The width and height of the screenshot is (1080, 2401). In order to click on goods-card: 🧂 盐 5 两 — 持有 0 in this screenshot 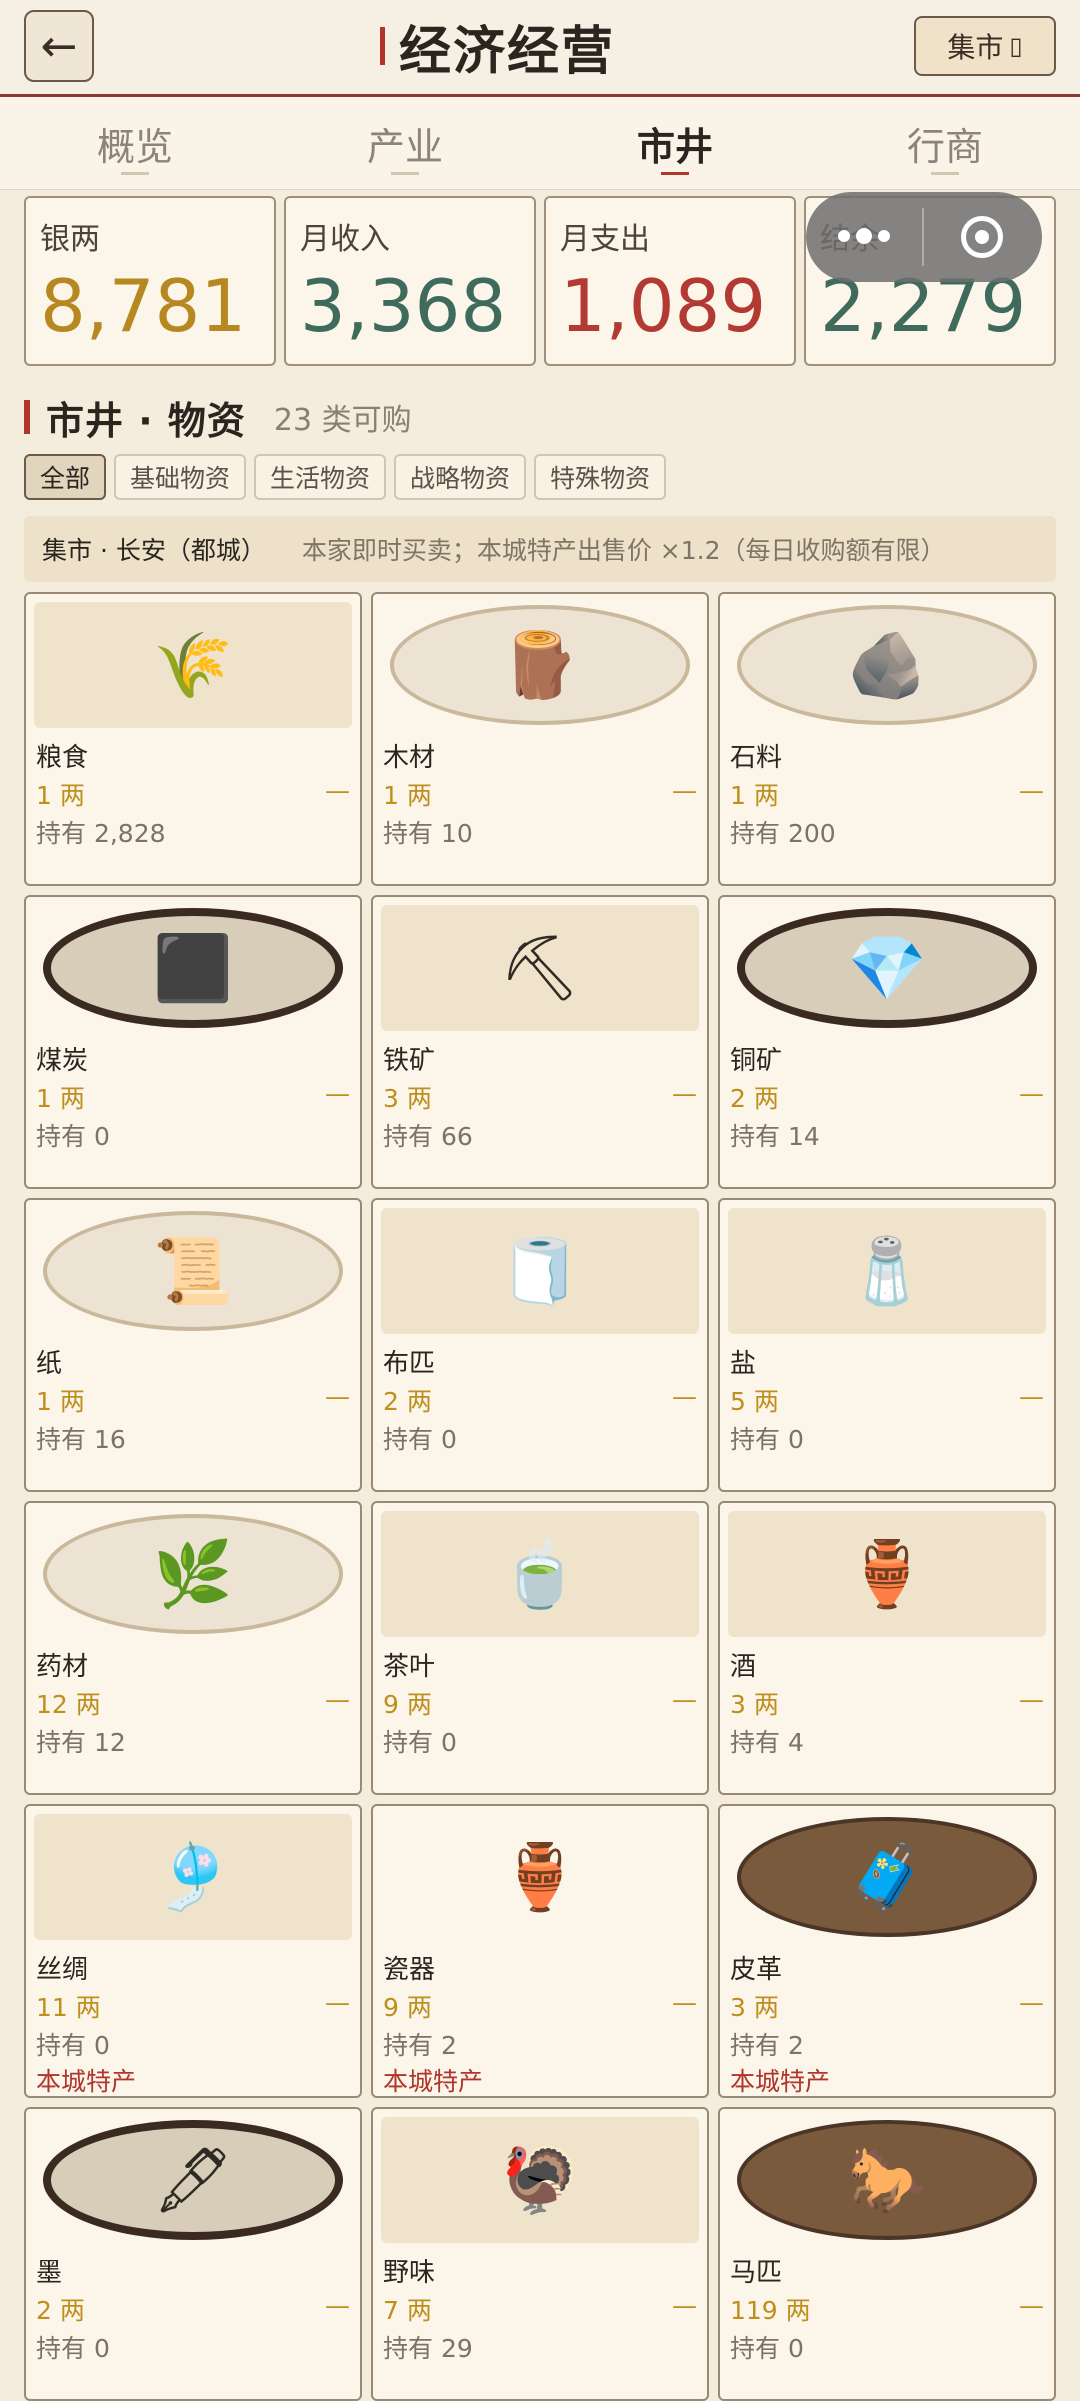, I will do `click(887, 1345)`.